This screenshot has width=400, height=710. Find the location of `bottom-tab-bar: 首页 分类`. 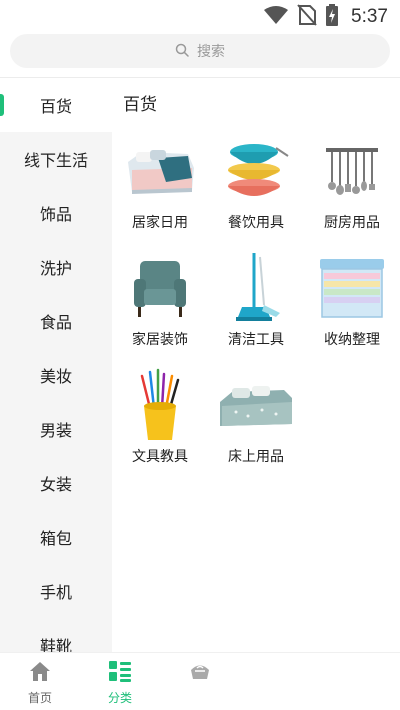

bottom-tab-bar: 首页 分类 is located at coordinates (200, 681).